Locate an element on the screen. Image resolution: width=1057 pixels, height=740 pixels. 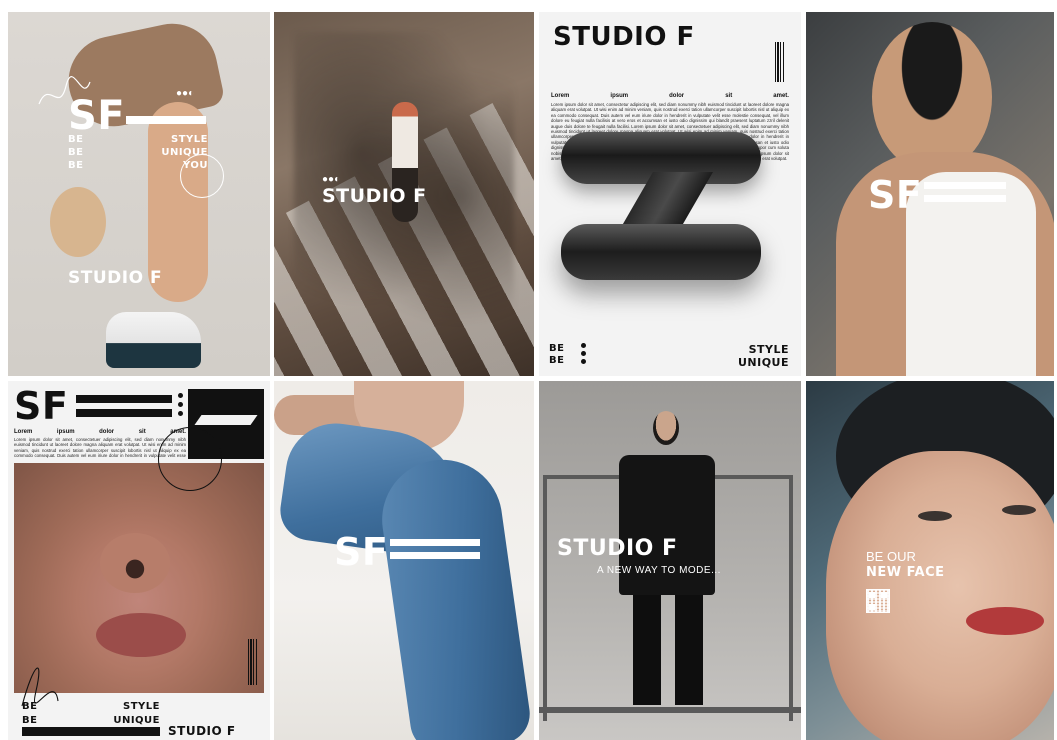
poster-6-denim: SF is located at coordinates (404, 560).